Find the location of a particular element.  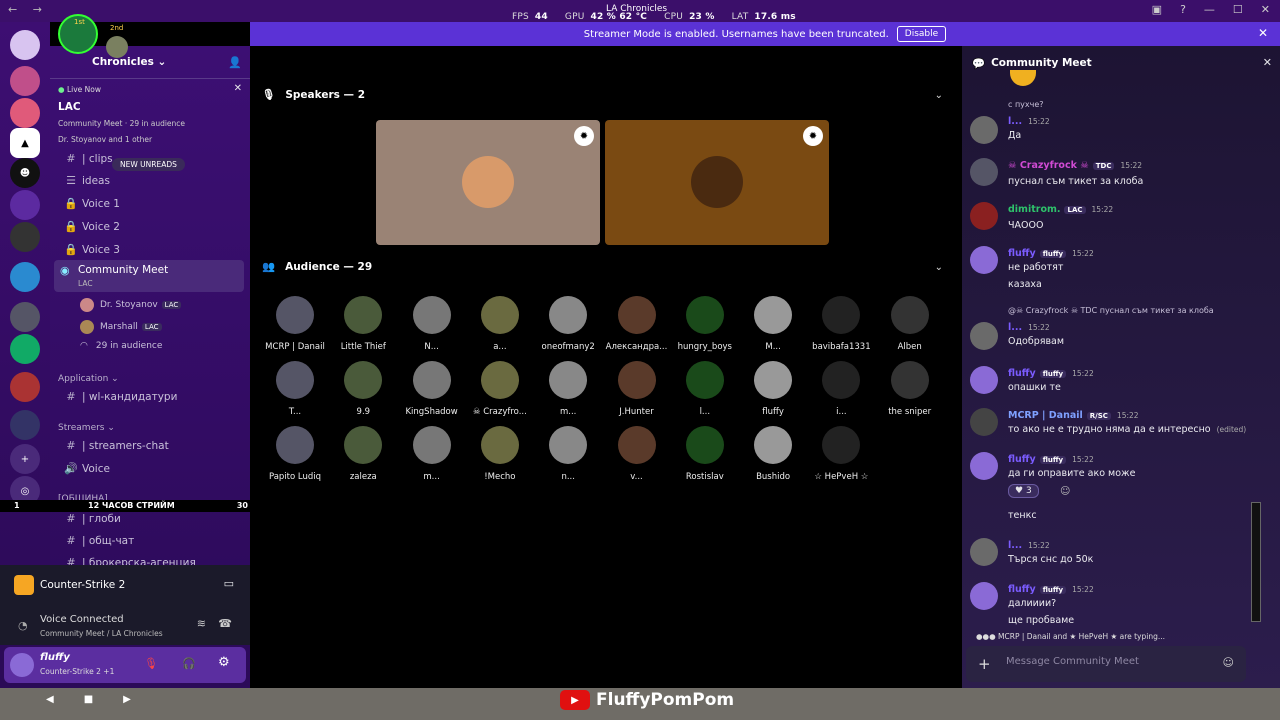

stage-member: Marshall LAC is located at coordinates (121, 327).